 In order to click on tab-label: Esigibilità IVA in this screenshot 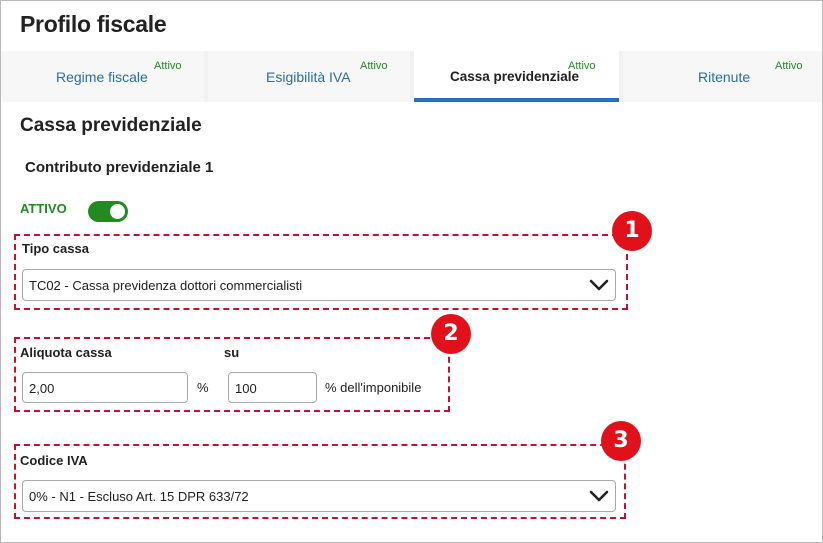, I will do `click(308, 77)`.